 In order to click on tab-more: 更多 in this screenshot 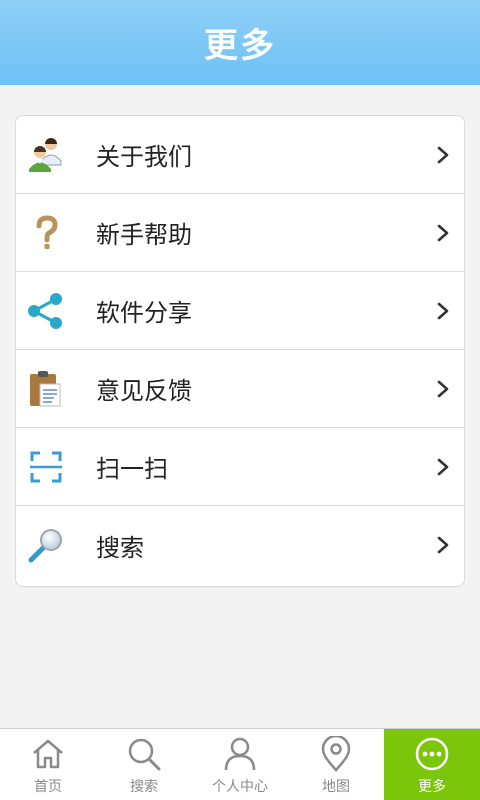, I will do `click(432, 764)`.